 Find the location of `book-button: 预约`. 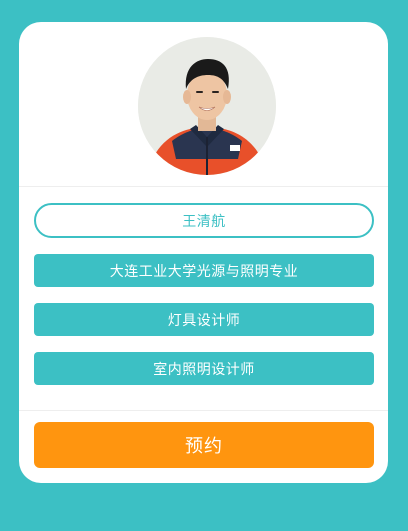

book-button: 预约 is located at coordinates (204, 445).